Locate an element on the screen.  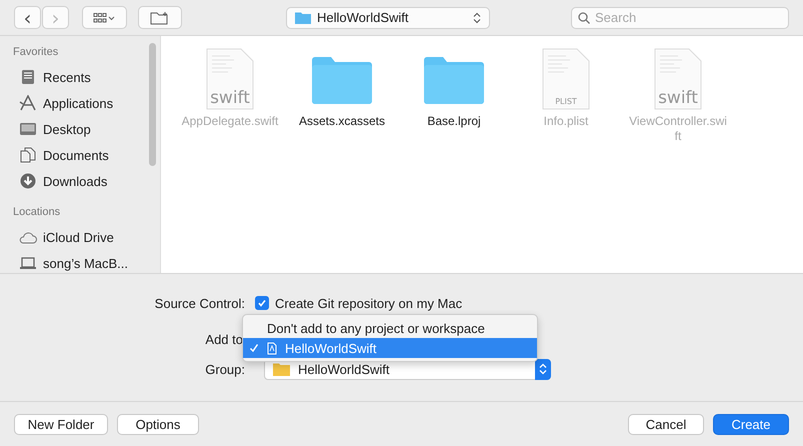
location-popup: HelloWorldSwift is located at coordinates (388, 17).